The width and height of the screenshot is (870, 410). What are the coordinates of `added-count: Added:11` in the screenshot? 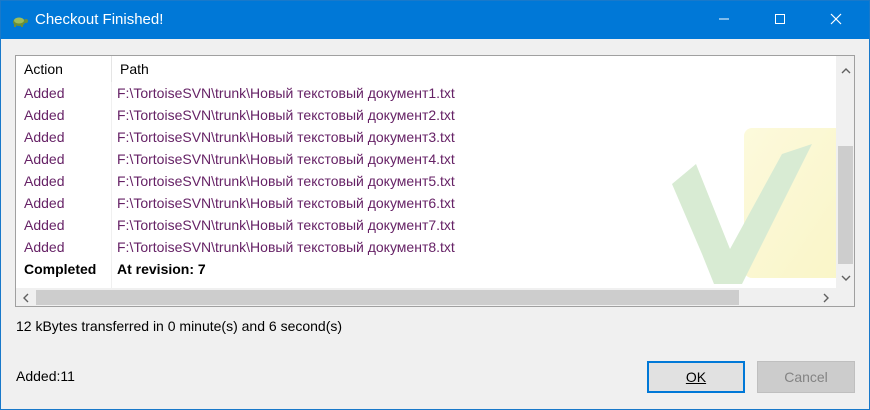 It's located at (45, 376).